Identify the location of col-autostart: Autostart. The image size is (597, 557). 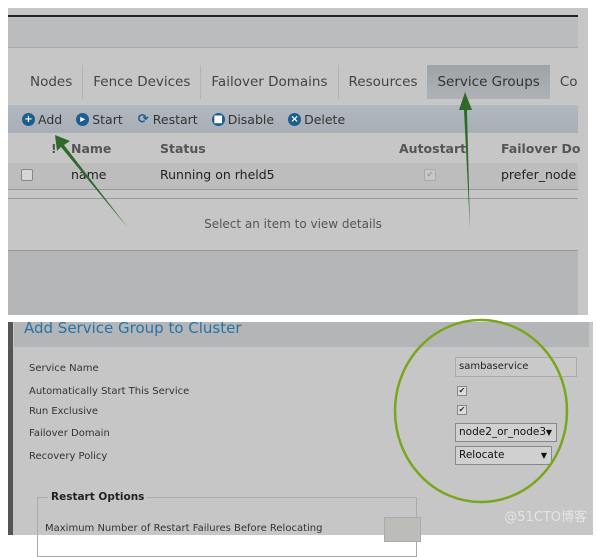
(432, 149).